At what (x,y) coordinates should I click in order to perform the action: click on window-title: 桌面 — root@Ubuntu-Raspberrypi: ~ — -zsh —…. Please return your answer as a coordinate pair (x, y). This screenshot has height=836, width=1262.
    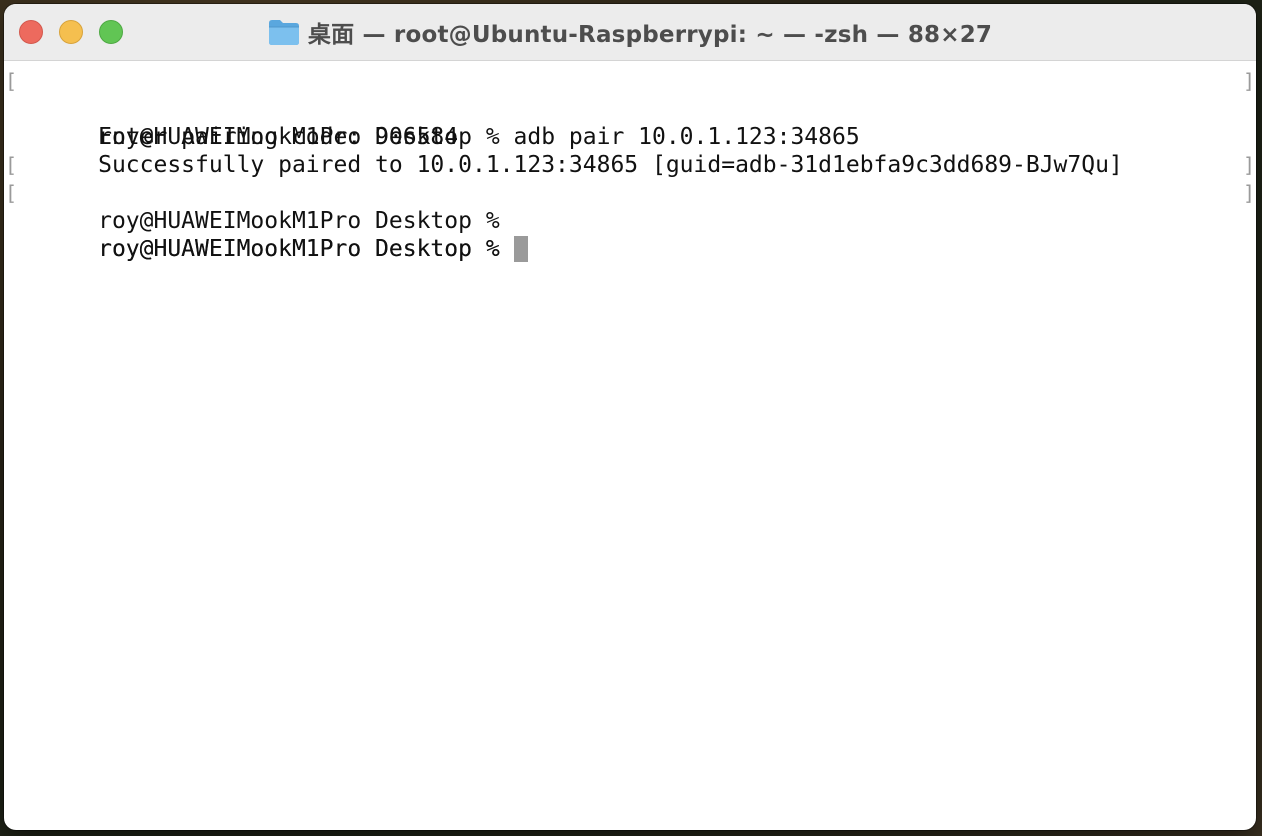
    Looking at the image, I should click on (650, 35).